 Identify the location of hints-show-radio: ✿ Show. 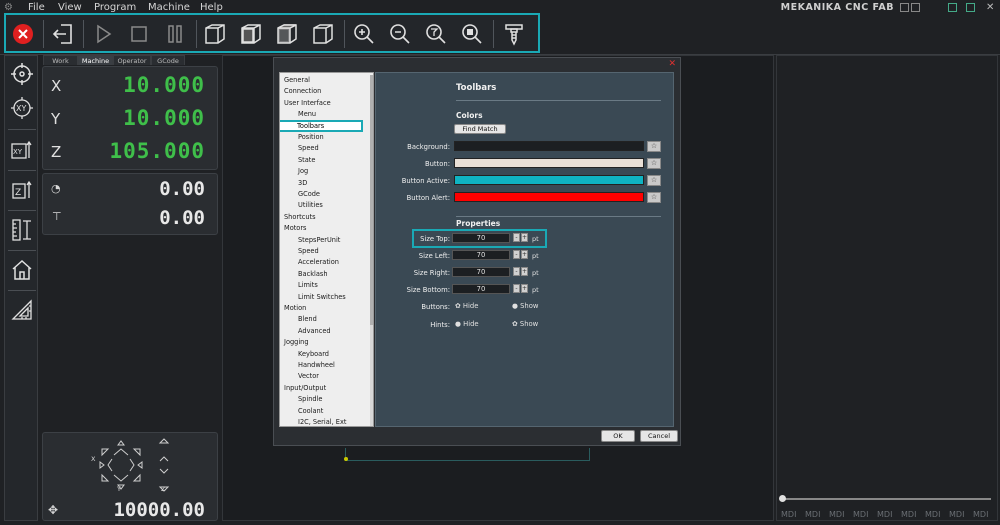
(525, 324).